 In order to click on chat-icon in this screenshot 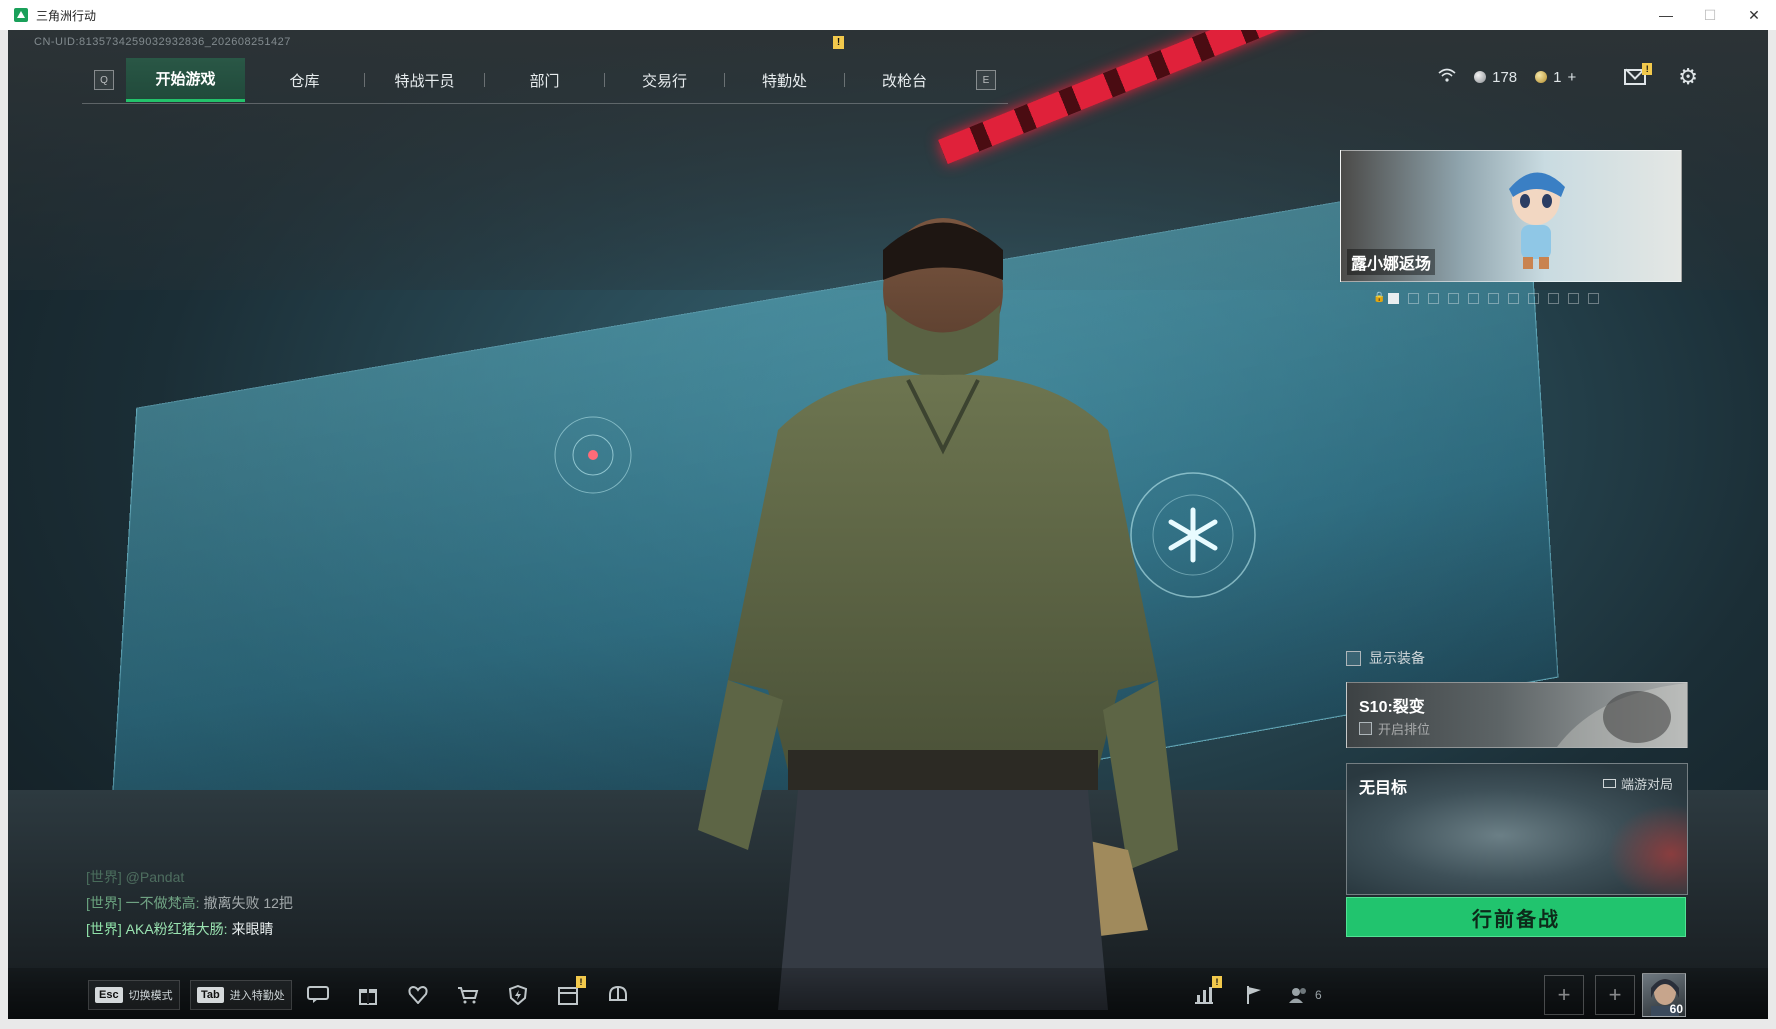, I will do `click(318, 995)`.